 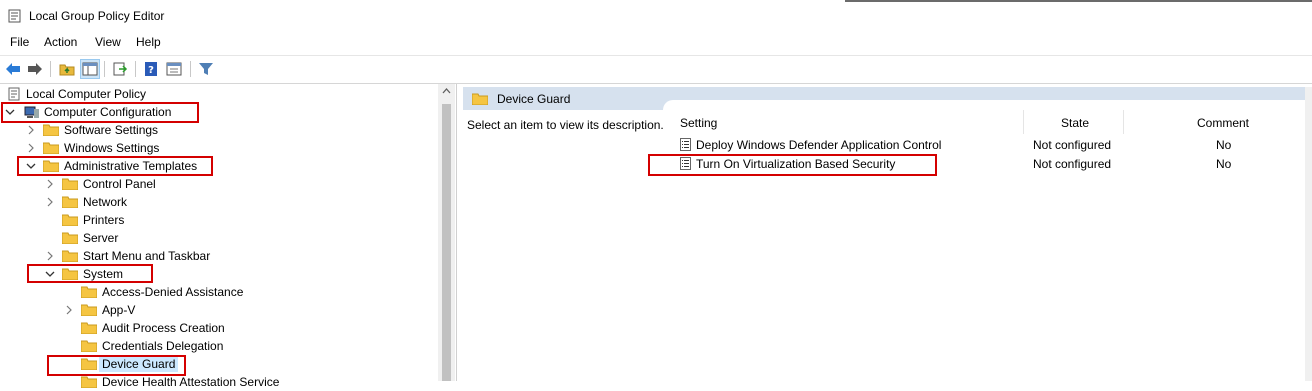 I want to click on scroll-up-arrow-icon, so click(x=446, y=91).